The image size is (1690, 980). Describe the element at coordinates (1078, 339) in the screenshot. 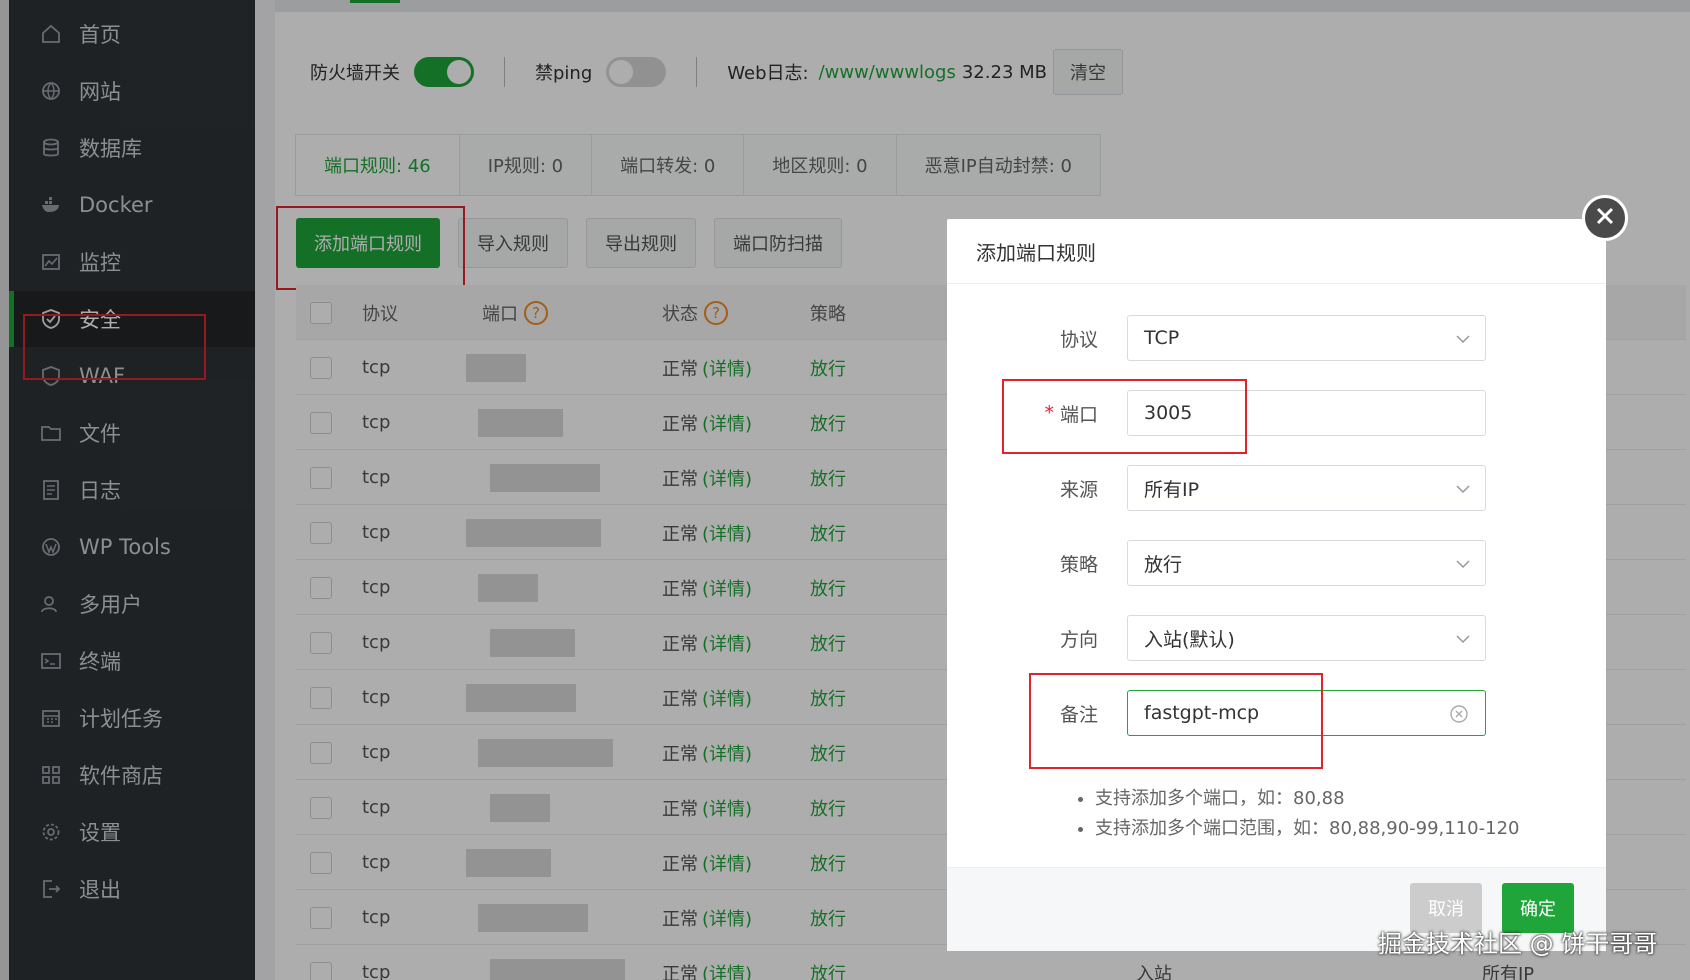

I see `field-label: 协议` at that location.